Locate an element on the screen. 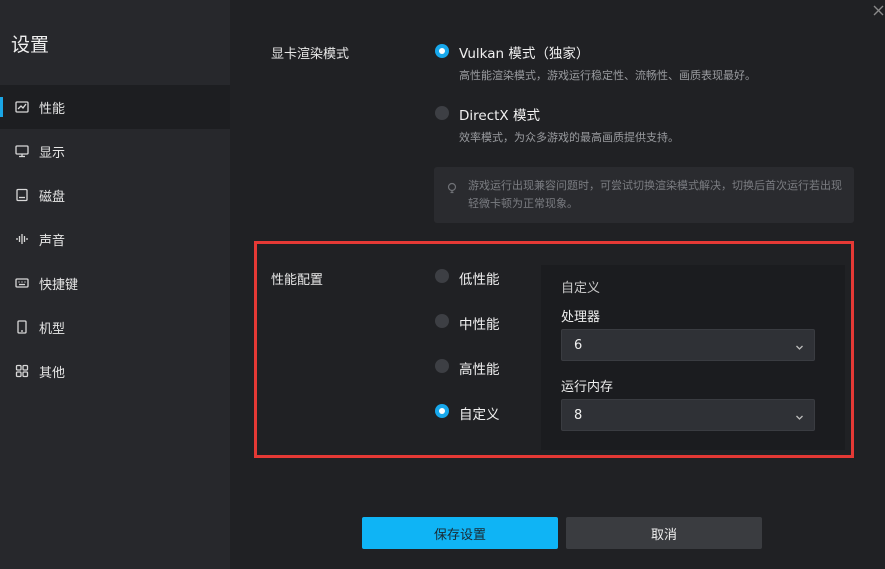 This screenshot has width=885, height=569. ram-select: 8 is located at coordinates (688, 415).